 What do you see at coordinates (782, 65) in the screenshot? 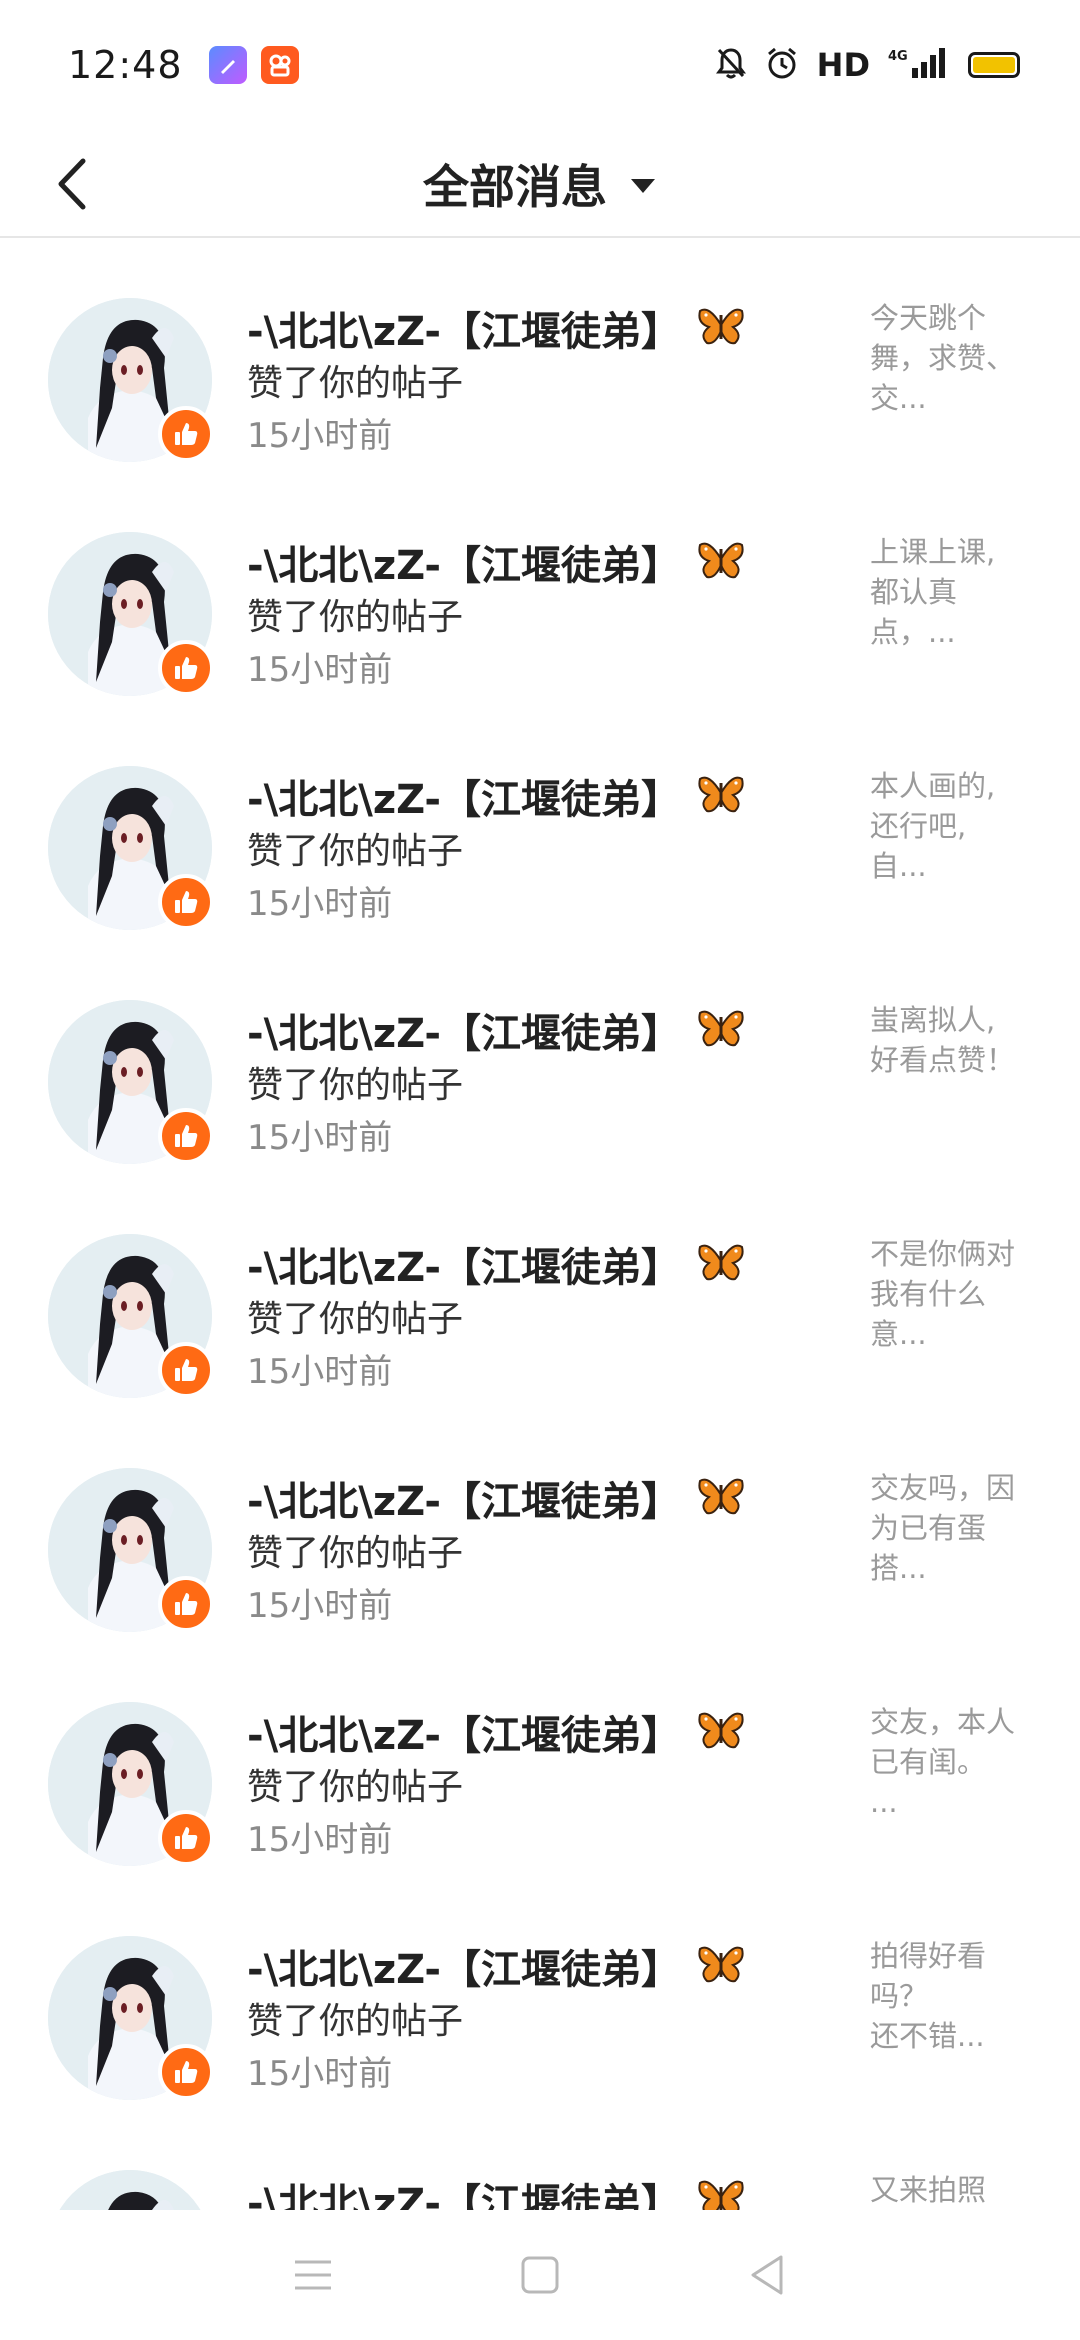
I see `alarm-icon` at bounding box center [782, 65].